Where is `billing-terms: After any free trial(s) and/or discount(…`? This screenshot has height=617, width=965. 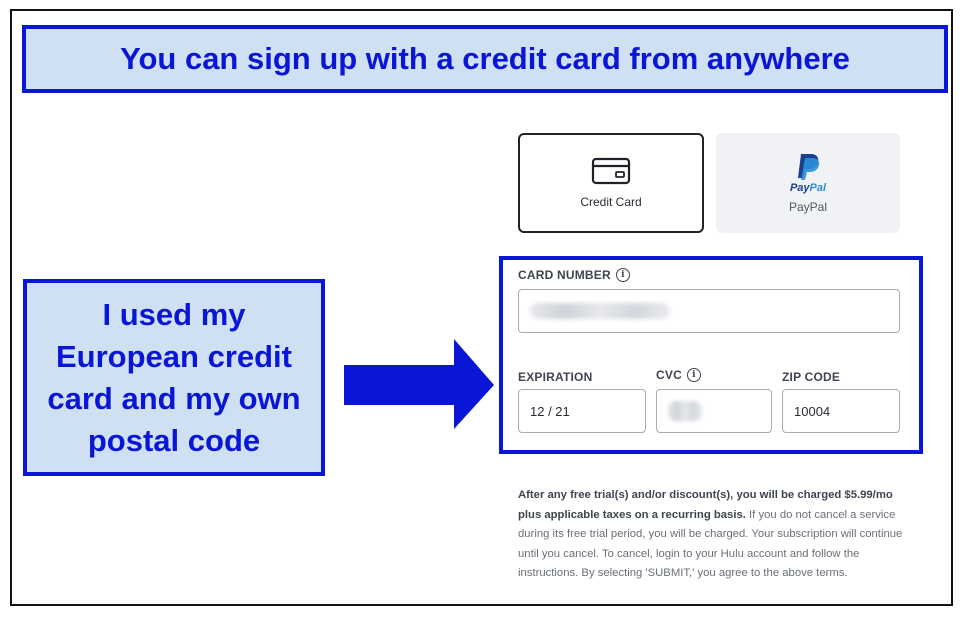 billing-terms: After any free trial(s) and/or discount(… is located at coordinates (713, 535).